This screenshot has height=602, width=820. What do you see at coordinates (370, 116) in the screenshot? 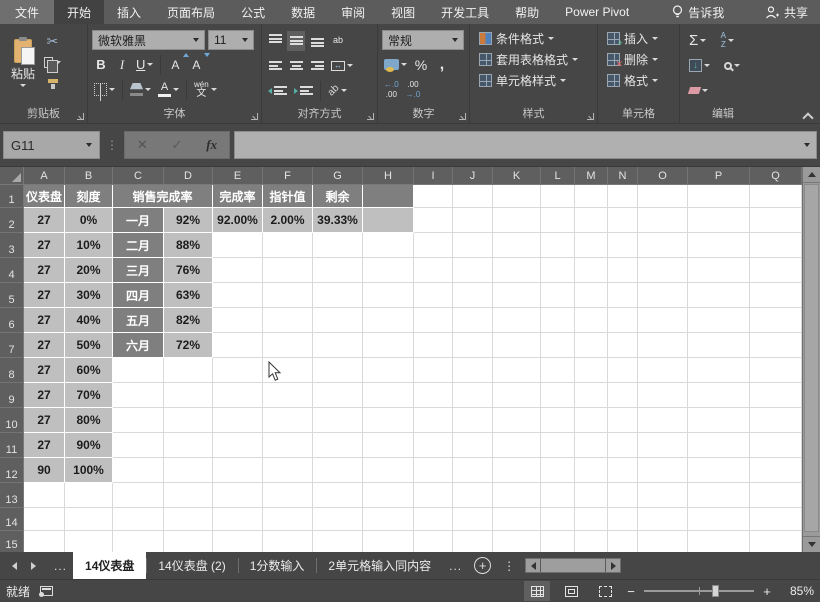
I see `alignment-dialog-launcher` at bounding box center [370, 116].